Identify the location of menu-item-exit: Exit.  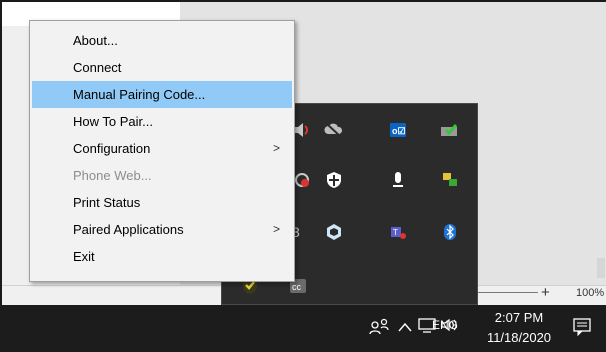
(162, 256).